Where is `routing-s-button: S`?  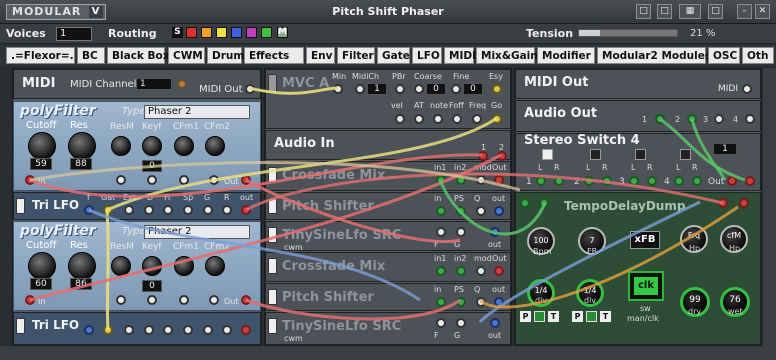
routing-s-button: S is located at coordinates (177, 32).